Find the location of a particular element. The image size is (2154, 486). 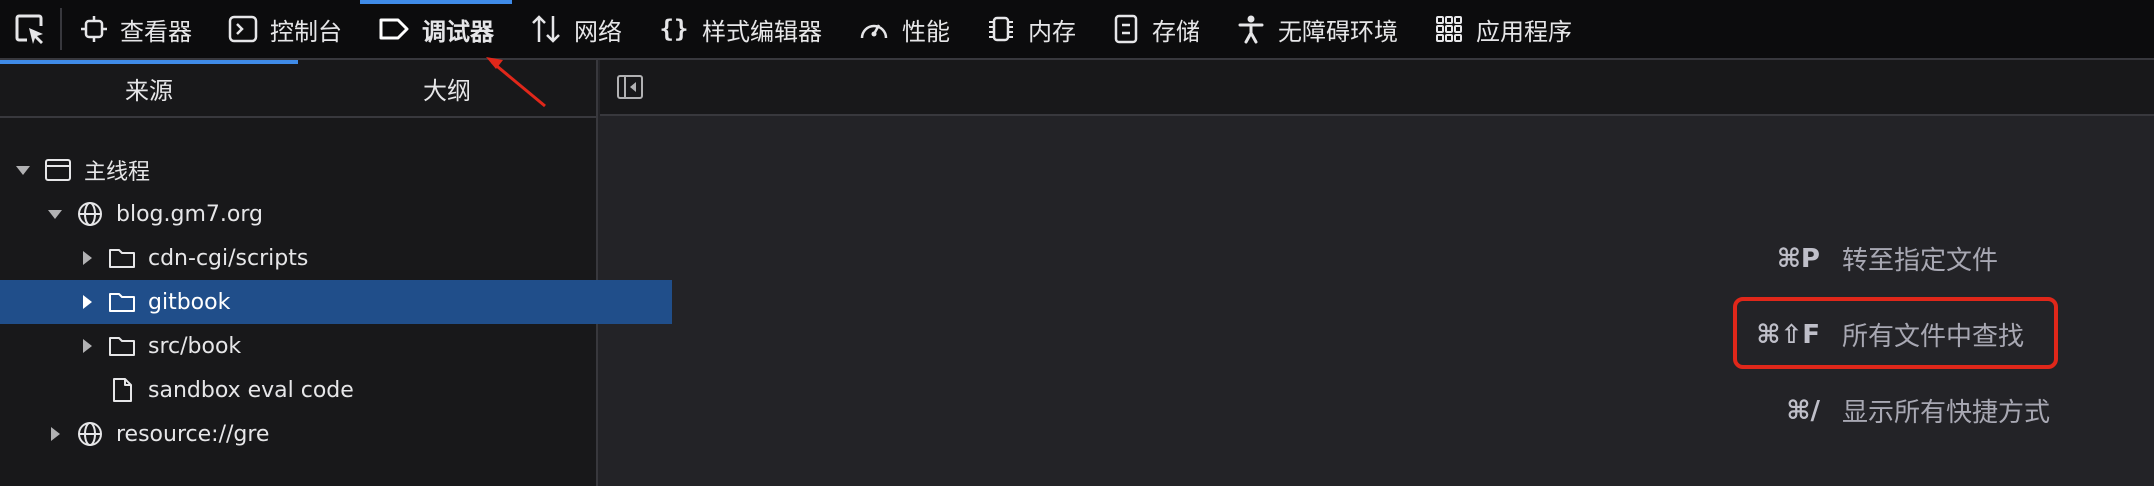

tab-label: 来源 is located at coordinates (149, 90).